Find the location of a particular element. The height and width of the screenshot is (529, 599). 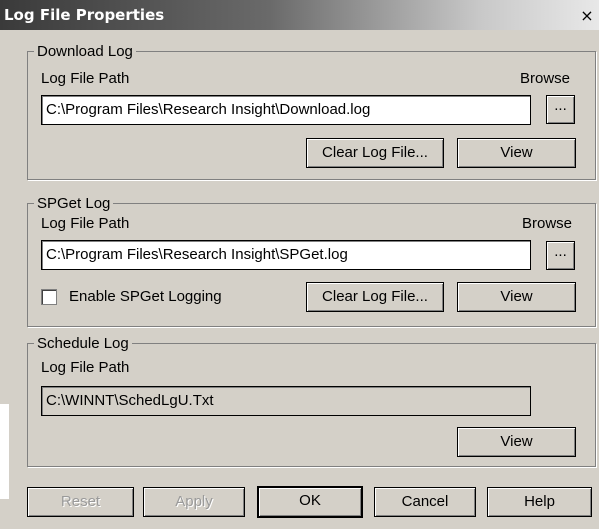

spget-log-path-label: Log File Path is located at coordinates (85, 223).